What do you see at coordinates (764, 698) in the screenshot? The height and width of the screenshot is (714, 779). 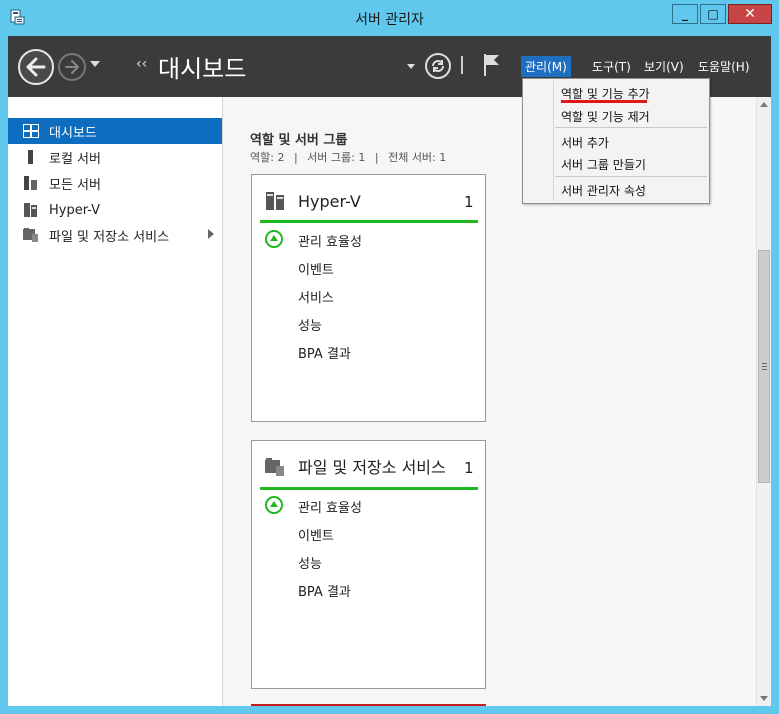 I see `scroll-down-icon` at bounding box center [764, 698].